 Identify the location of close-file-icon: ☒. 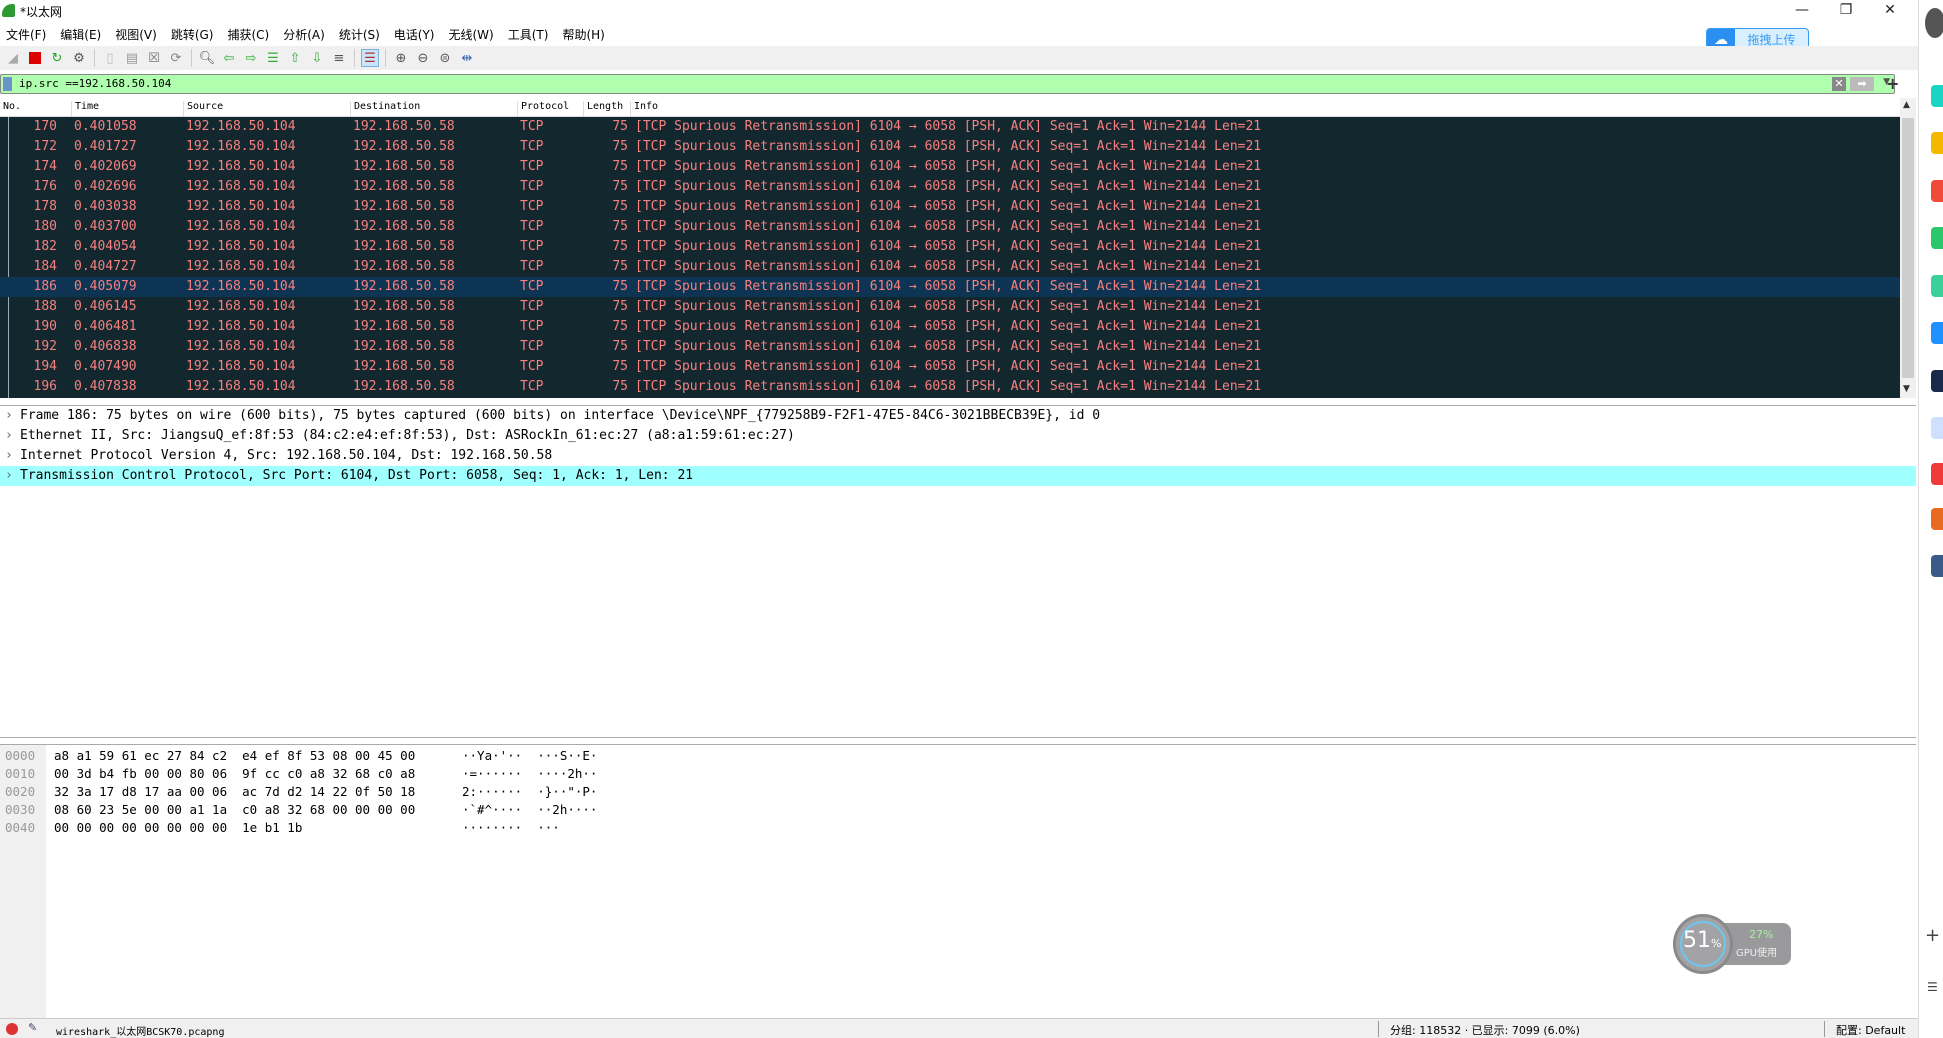
(154, 58).